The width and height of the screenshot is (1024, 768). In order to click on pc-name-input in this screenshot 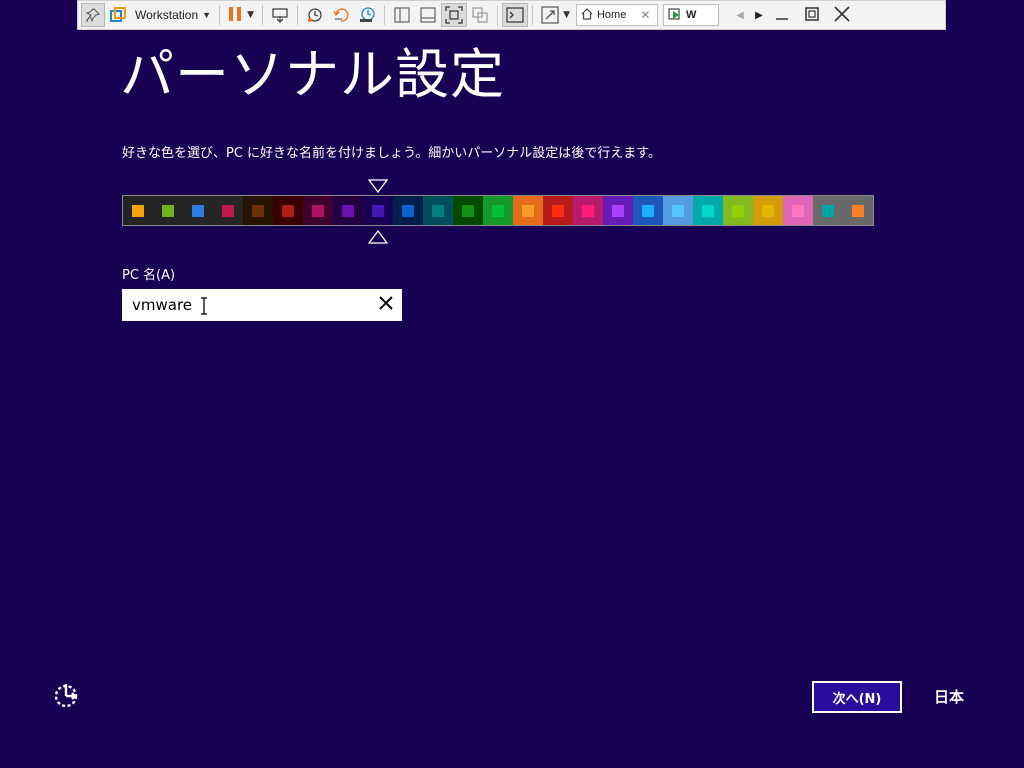, I will do `click(242, 305)`.